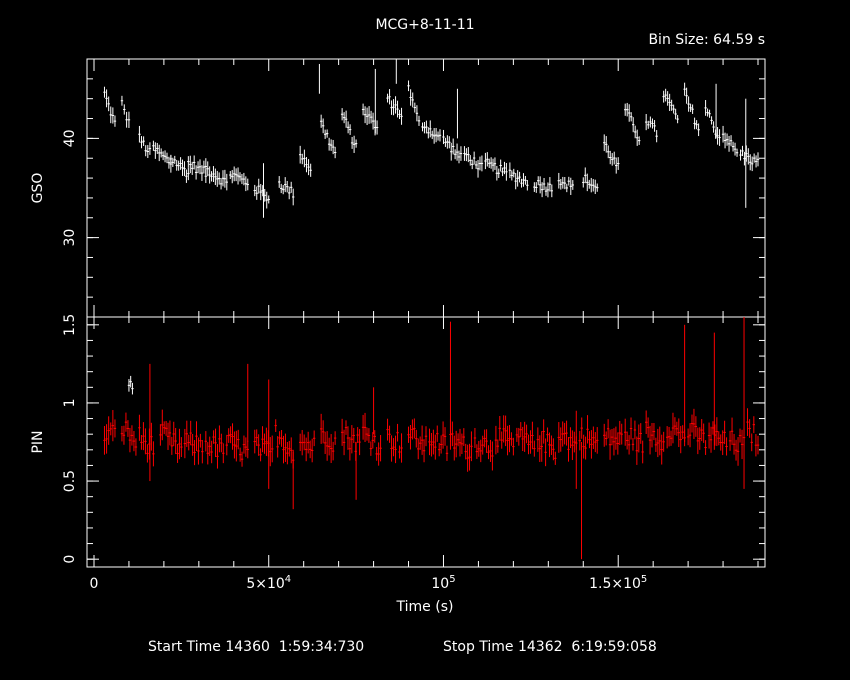  I want to click on pin-ylabel: PIN, so click(38, 441).